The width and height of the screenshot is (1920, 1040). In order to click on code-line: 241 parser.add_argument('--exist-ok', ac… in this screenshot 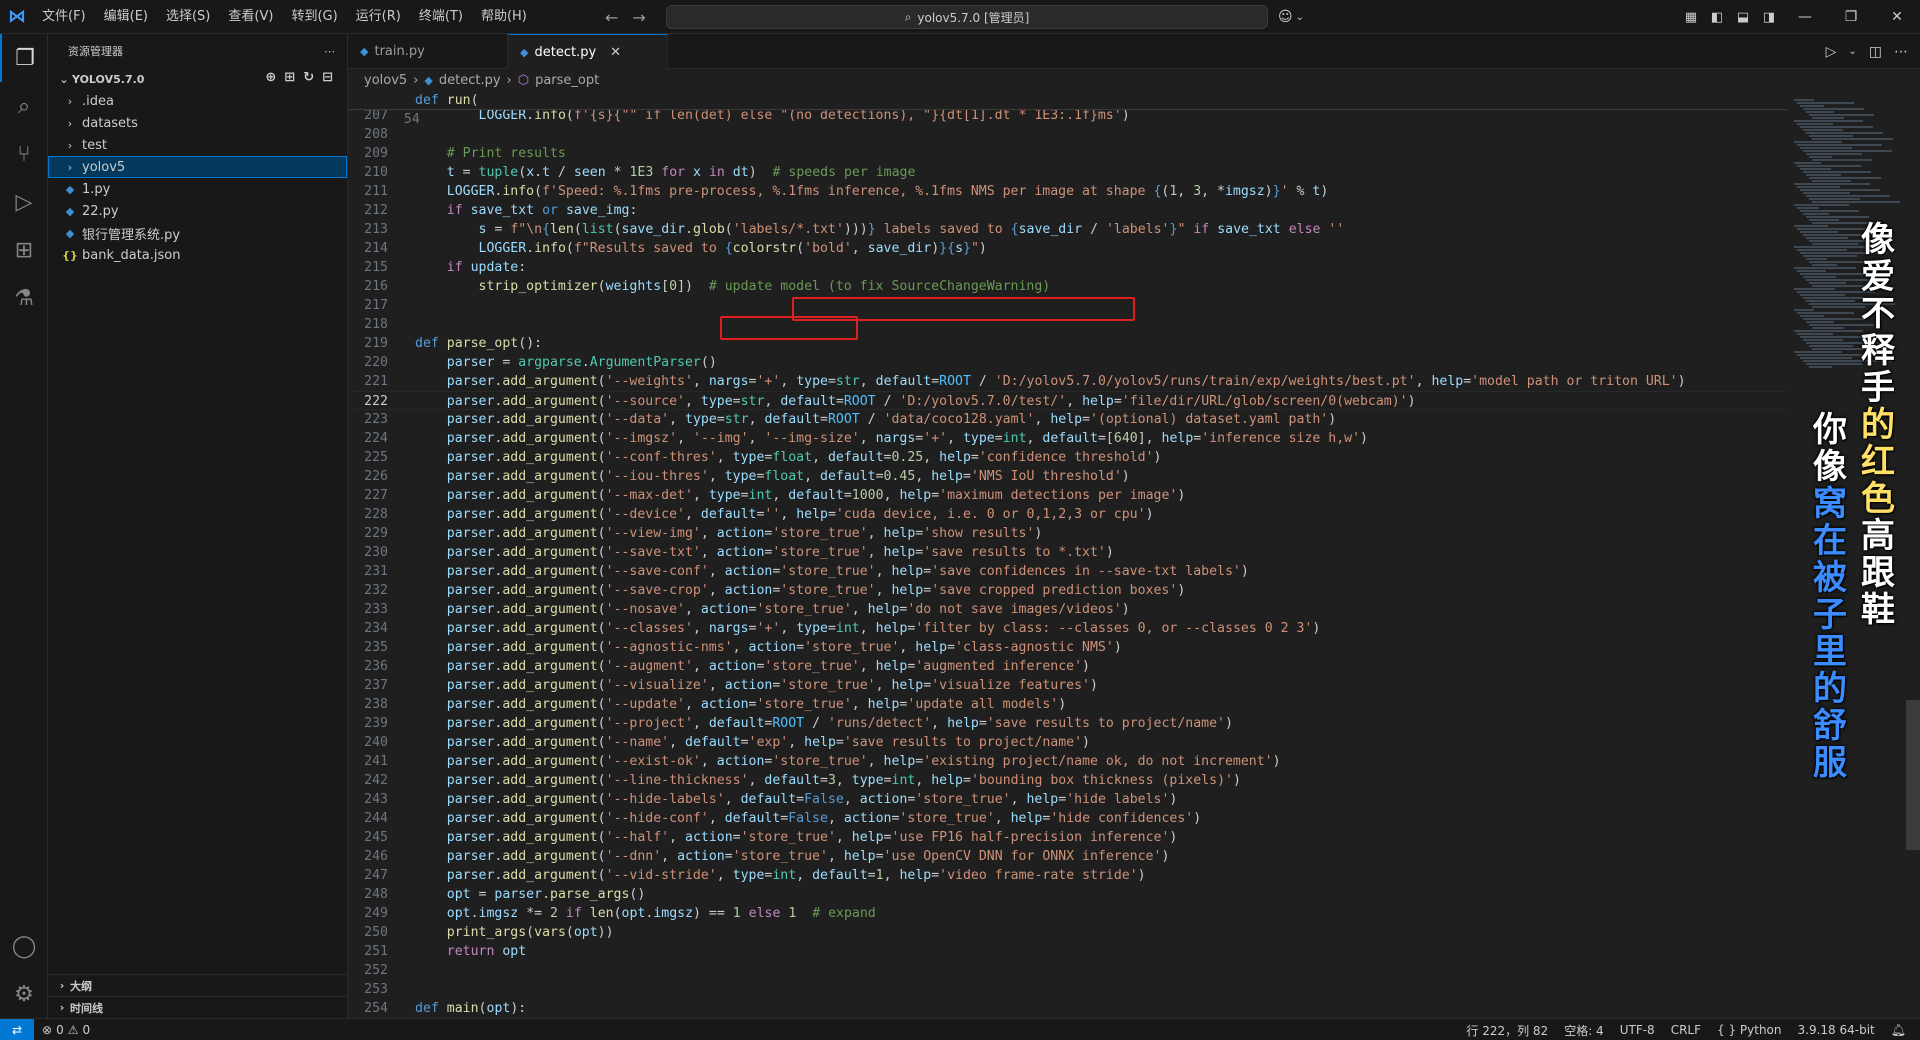, I will do `click(1068, 761)`.